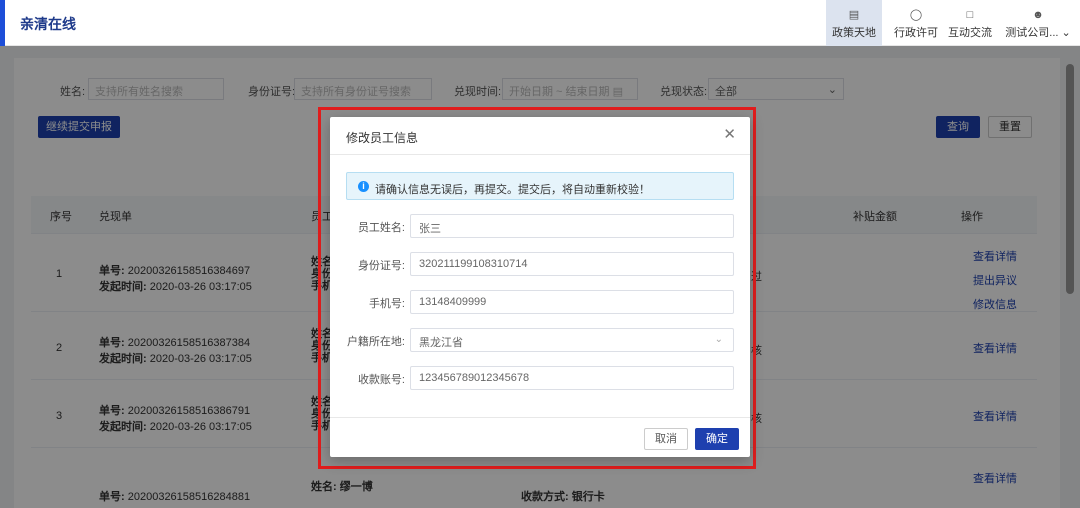 Image resolution: width=1080 pixels, height=508 pixels. What do you see at coordinates (572, 226) in the screenshot?
I see `employee-name-input: 张三` at bounding box center [572, 226].